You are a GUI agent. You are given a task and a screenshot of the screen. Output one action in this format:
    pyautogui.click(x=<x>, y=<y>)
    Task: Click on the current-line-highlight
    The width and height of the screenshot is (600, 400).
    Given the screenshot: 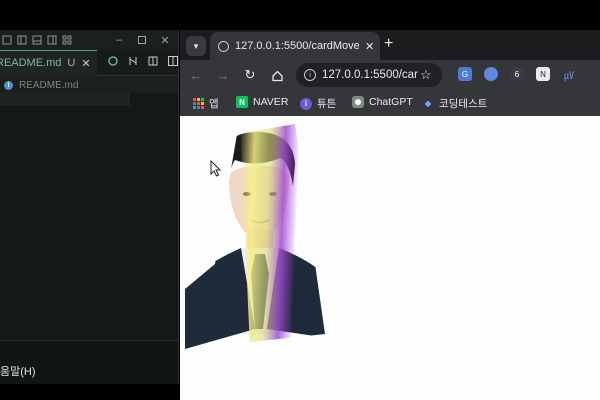 What is the action you would take?
    pyautogui.click(x=65, y=99)
    